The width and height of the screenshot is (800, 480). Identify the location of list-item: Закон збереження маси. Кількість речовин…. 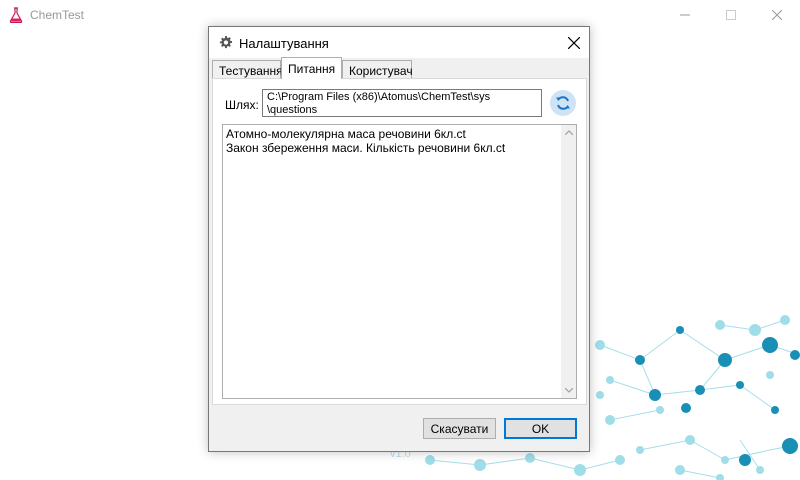
(365, 148).